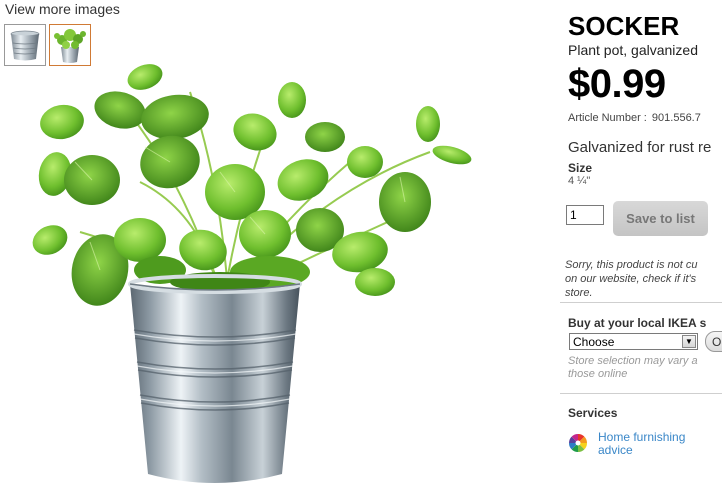  I want to click on home-furnishing-advice-link: Home furnishing advice, so click(641, 444).